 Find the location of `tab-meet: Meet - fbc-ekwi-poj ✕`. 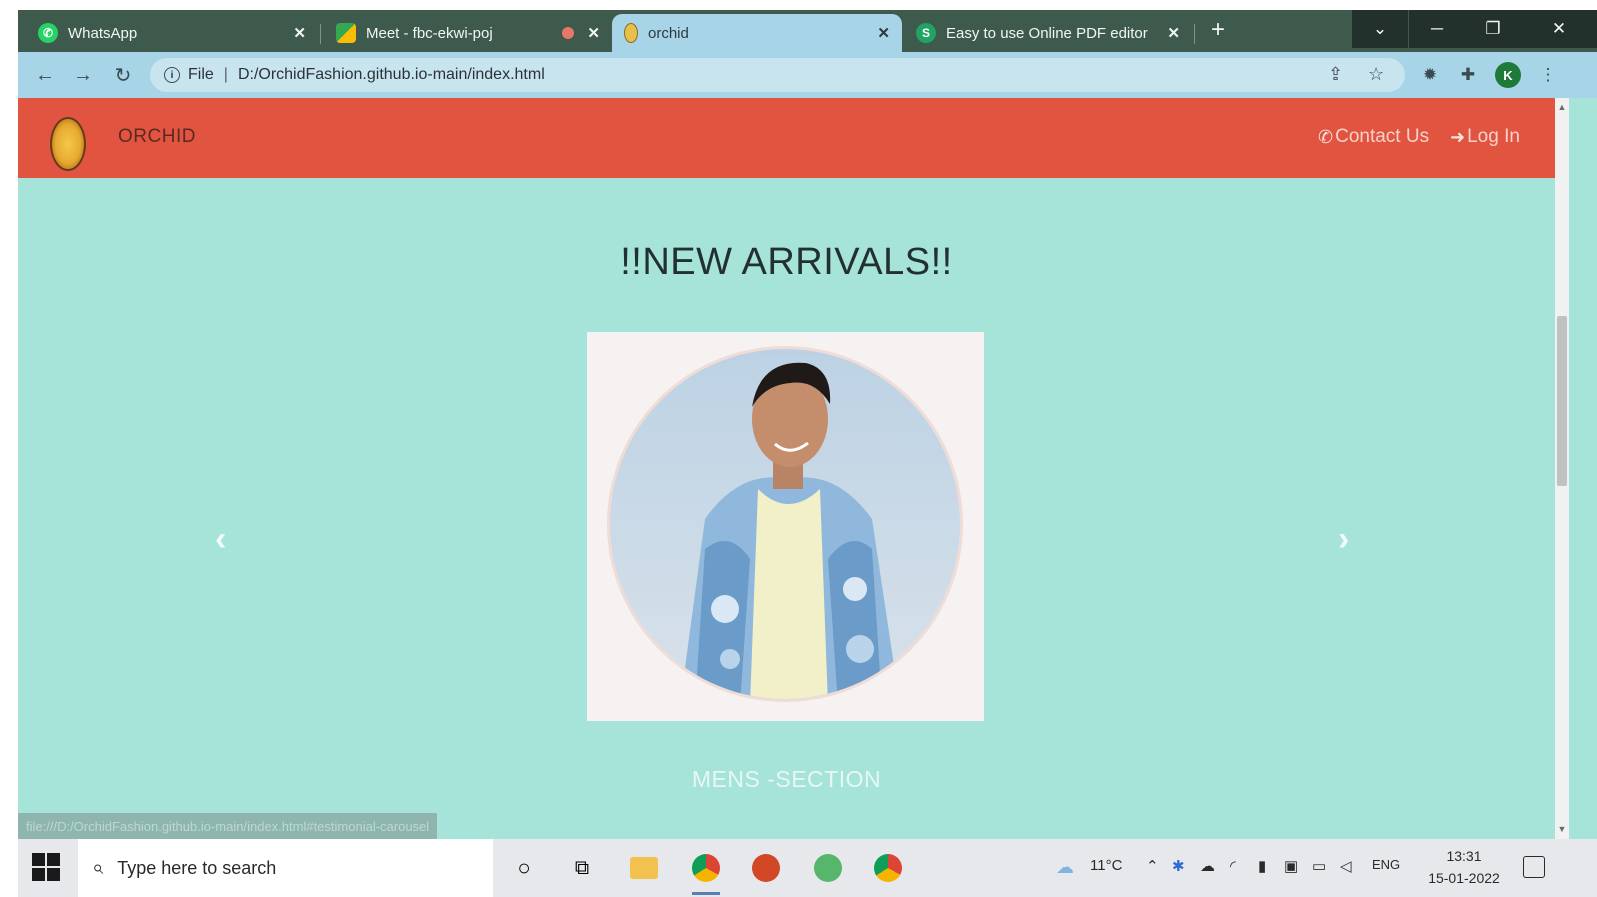

tab-meet: Meet - fbc-ekwi-poj ✕ is located at coordinates (468, 33).